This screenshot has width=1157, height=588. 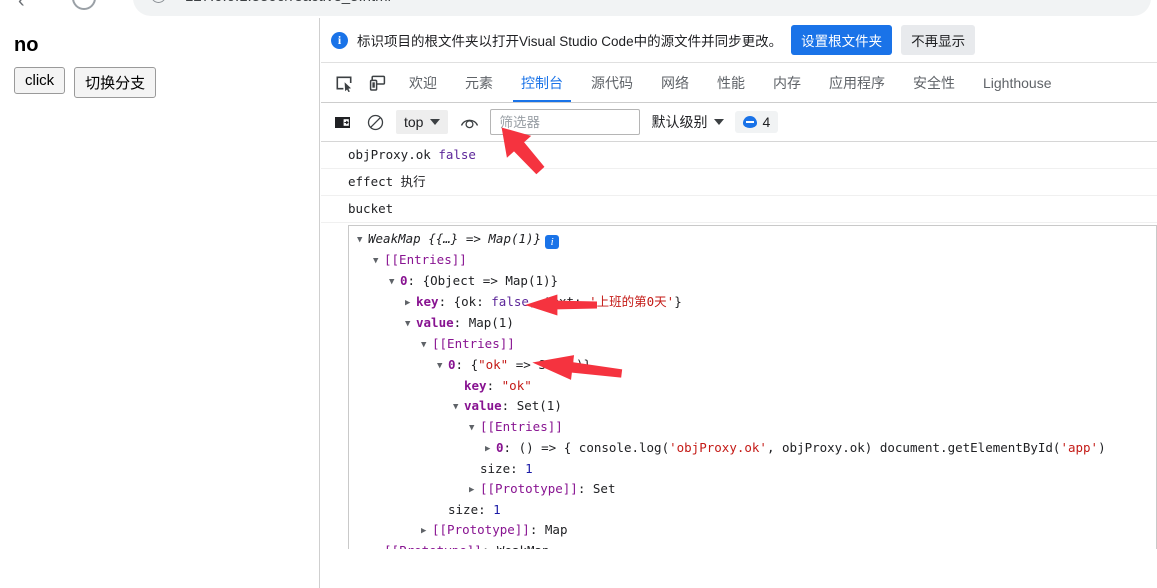 What do you see at coordinates (1079, 447) in the screenshot?
I see `tree-token-str: 'app'` at bounding box center [1079, 447].